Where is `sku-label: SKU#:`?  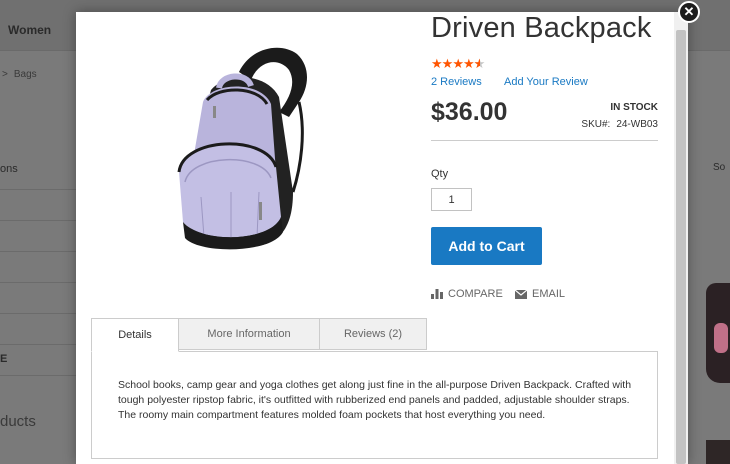 sku-label: SKU#: is located at coordinates (596, 124).